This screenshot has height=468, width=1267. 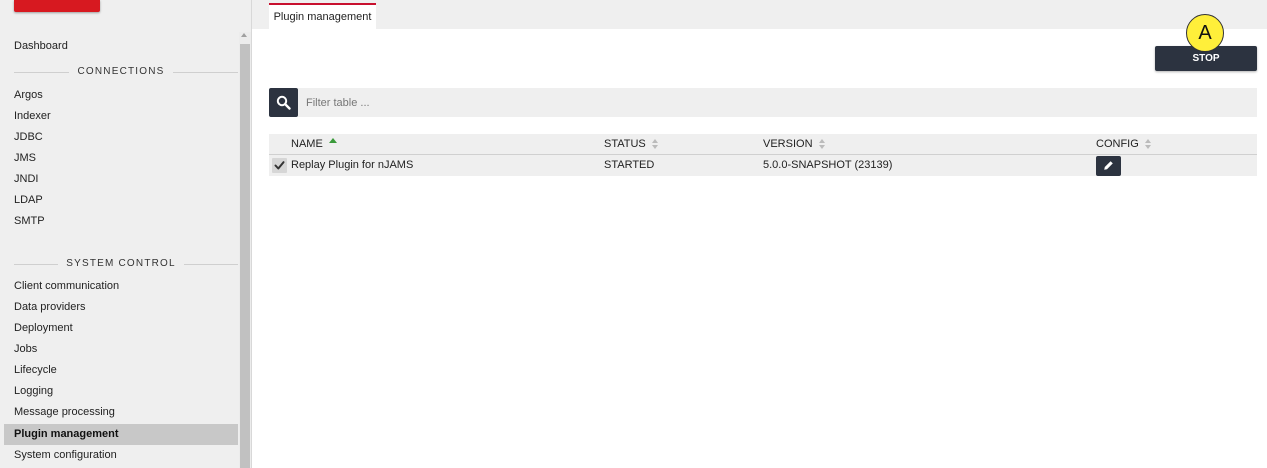 What do you see at coordinates (121, 370) in the screenshot?
I see `sidebar-item-lifecycle: Lifecycle` at bounding box center [121, 370].